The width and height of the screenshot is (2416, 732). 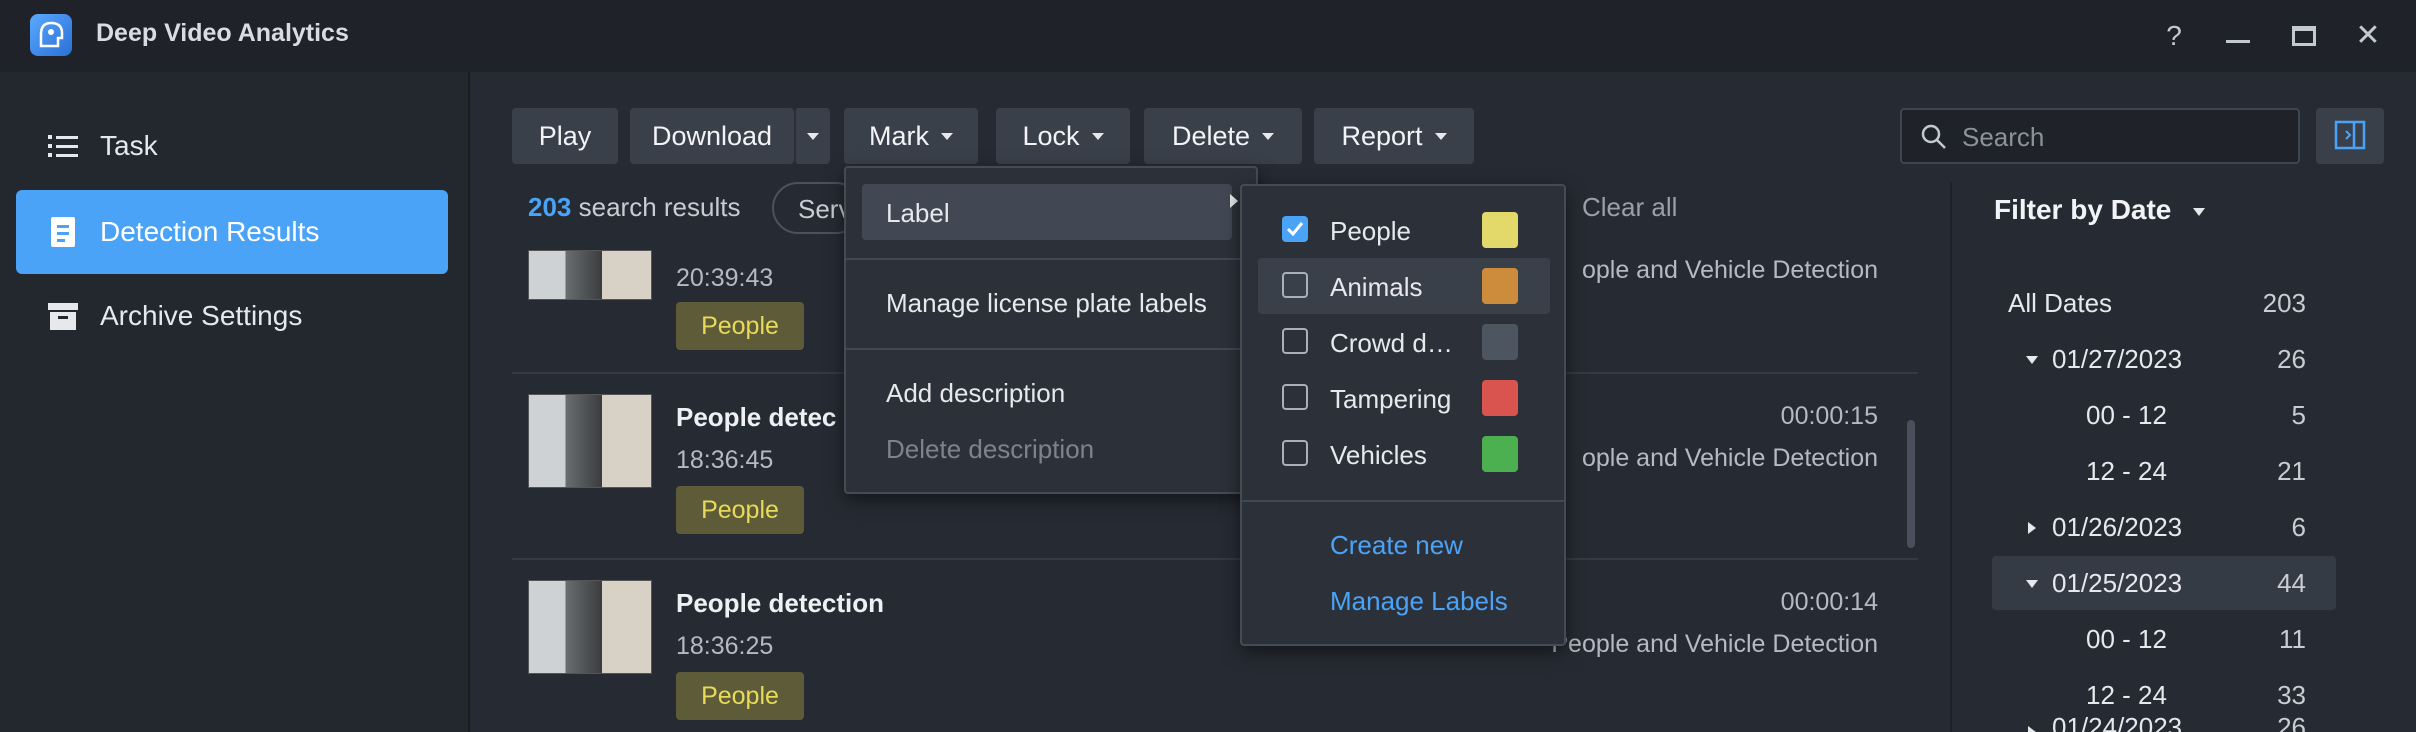 I want to click on date-label: 01/27/2023, so click(x=2117, y=359).